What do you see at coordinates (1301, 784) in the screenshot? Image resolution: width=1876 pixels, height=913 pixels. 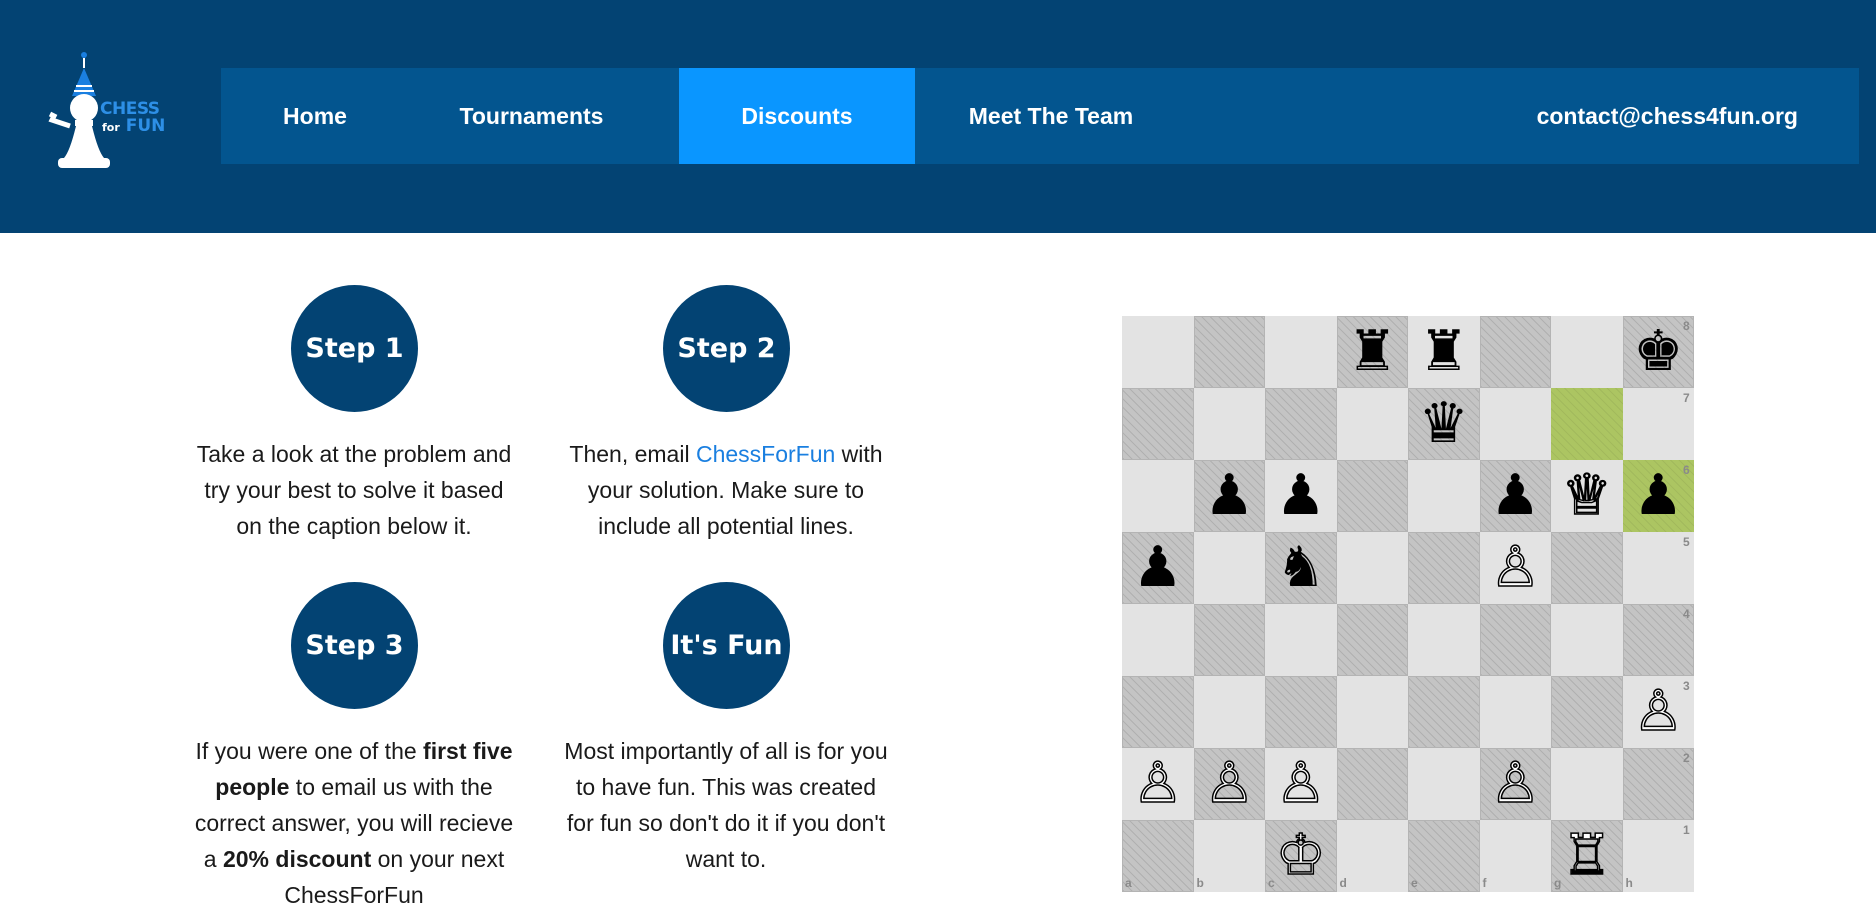 I see `piece-c2-icon: ♙` at bounding box center [1301, 784].